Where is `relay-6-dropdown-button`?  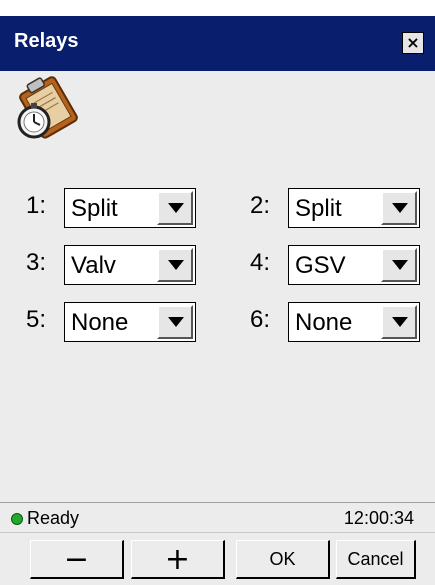 relay-6-dropdown-button is located at coordinates (399, 322).